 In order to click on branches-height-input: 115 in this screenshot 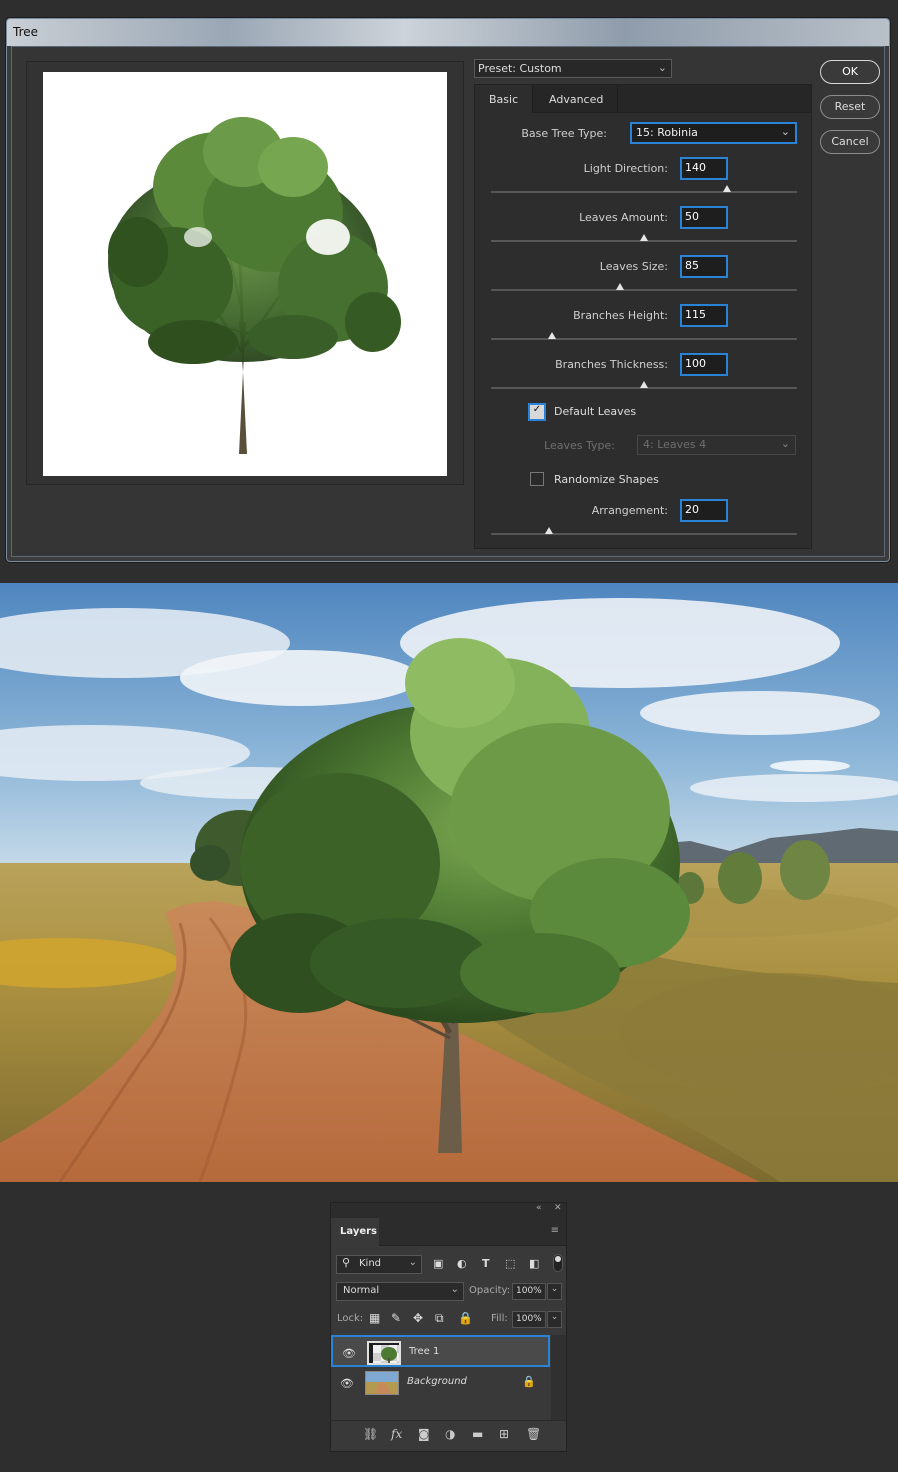, I will do `click(704, 315)`.